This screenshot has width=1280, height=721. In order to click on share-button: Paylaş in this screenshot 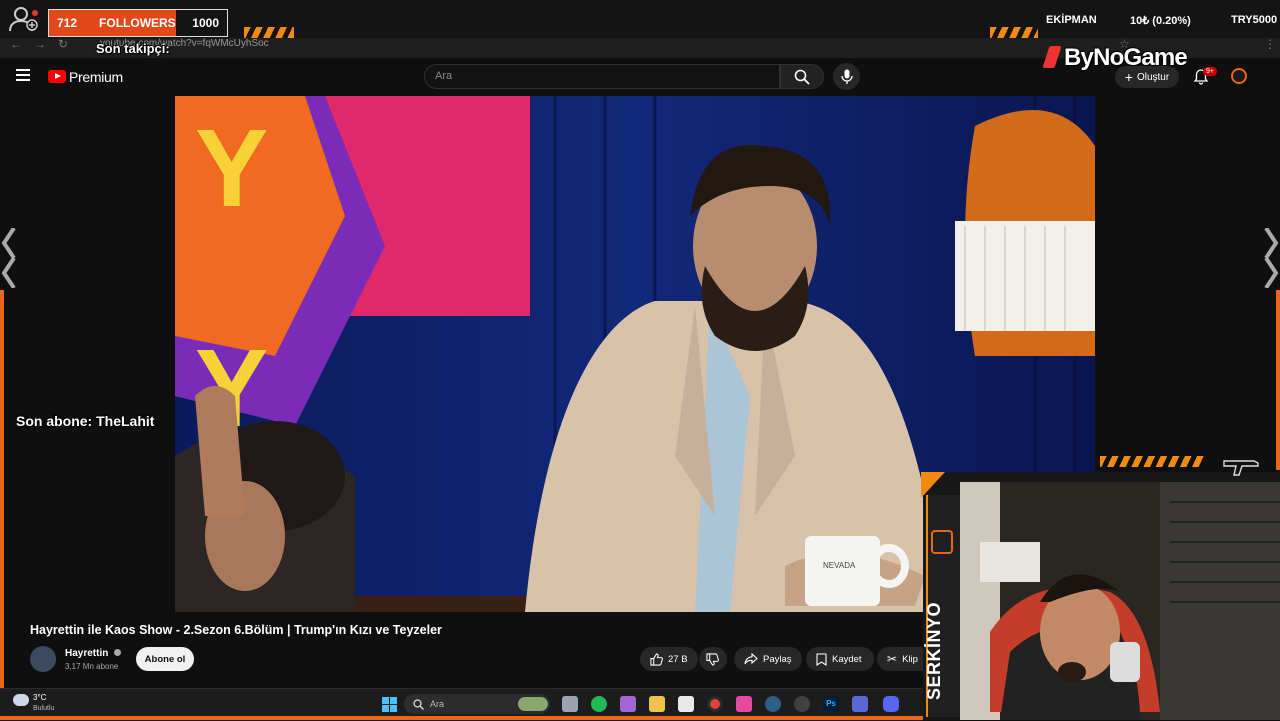, I will do `click(768, 659)`.